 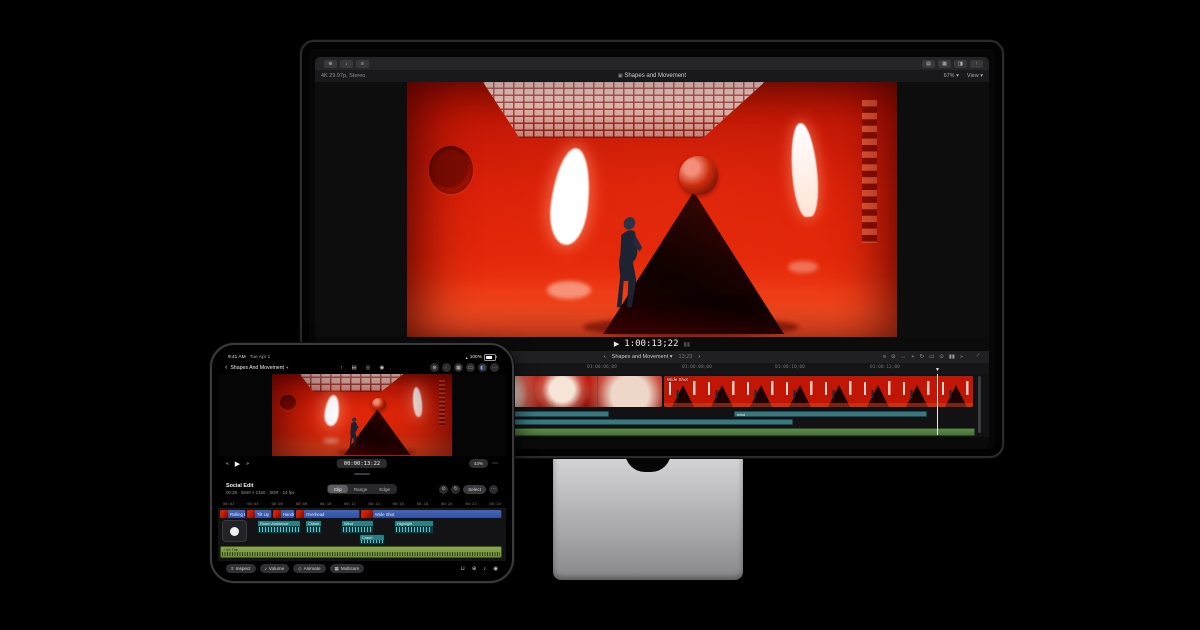 What do you see at coordinates (260, 357) in the screenshot?
I see `status-date: Tue Apr 1` at bounding box center [260, 357].